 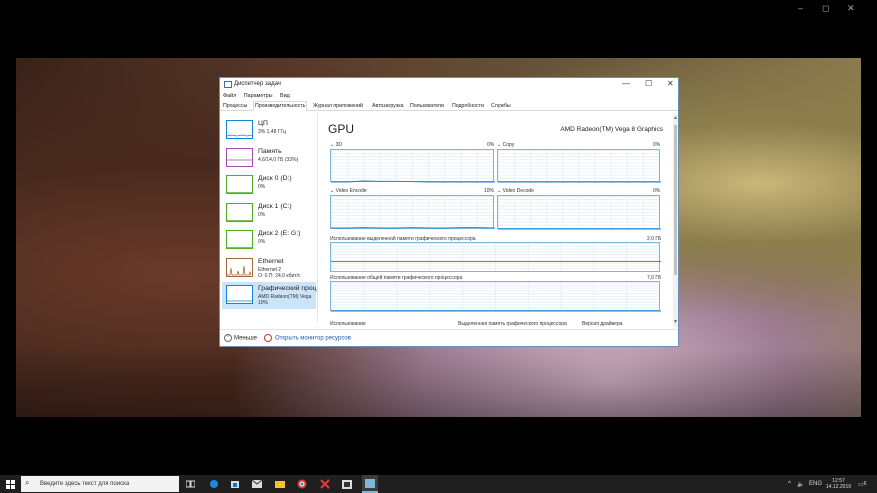 I want to click on tab-services: Службы, so click(x=501, y=106).